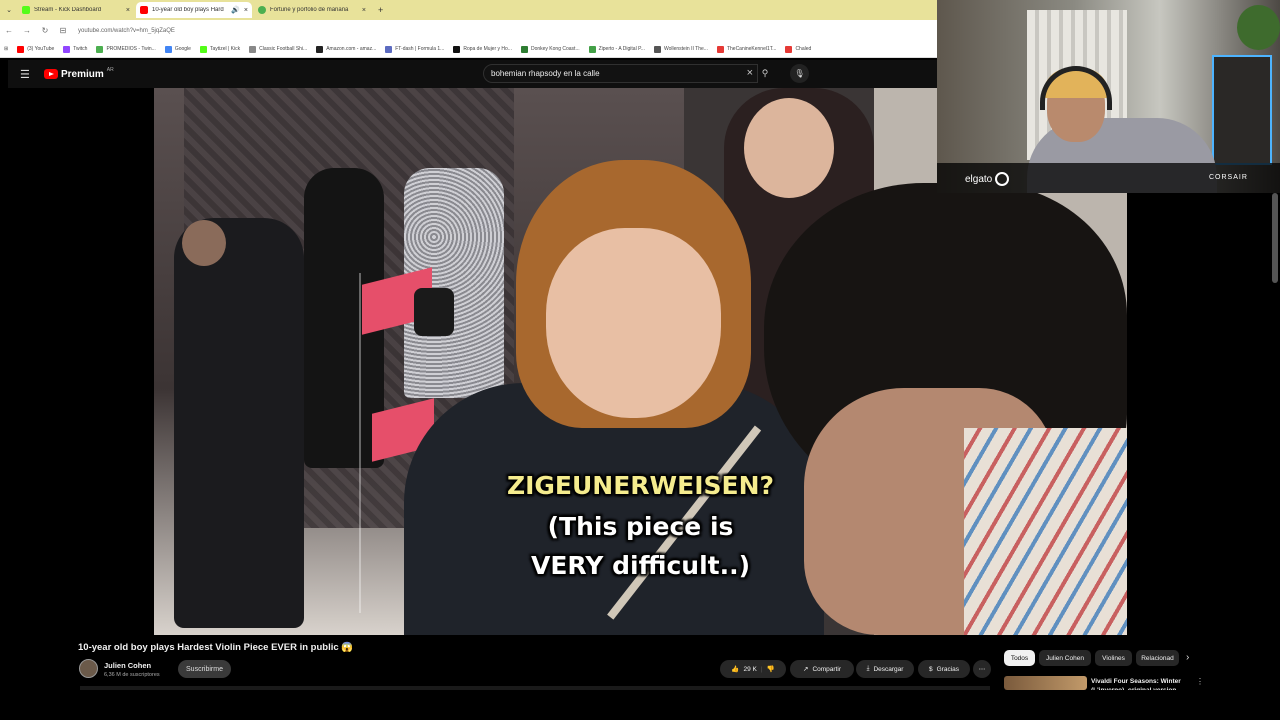 This screenshot has height=720, width=1280. I want to click on search-input: bohemian rhapsody en la calle ×, so click(620, 73).